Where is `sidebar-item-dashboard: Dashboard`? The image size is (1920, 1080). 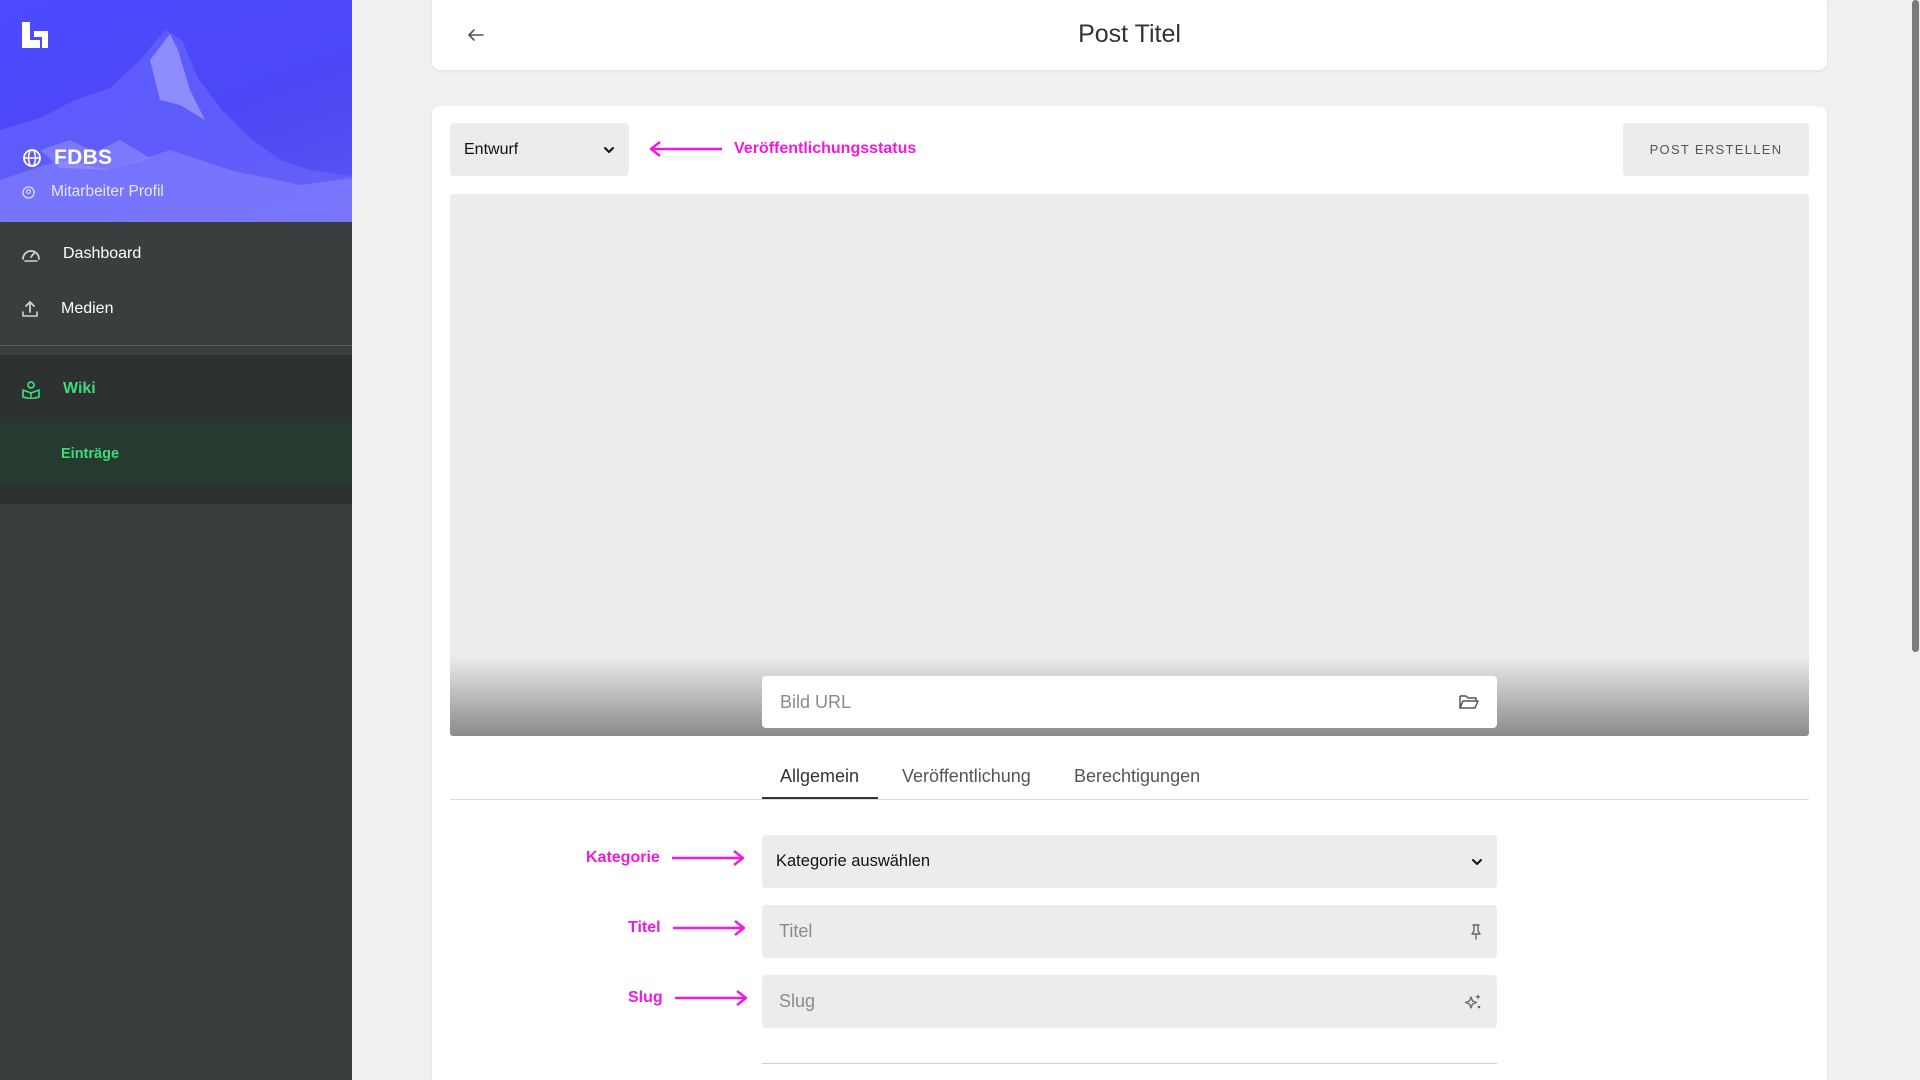 sidebar-item-dashboard: Dashboard is located at coordinates (176, 254).